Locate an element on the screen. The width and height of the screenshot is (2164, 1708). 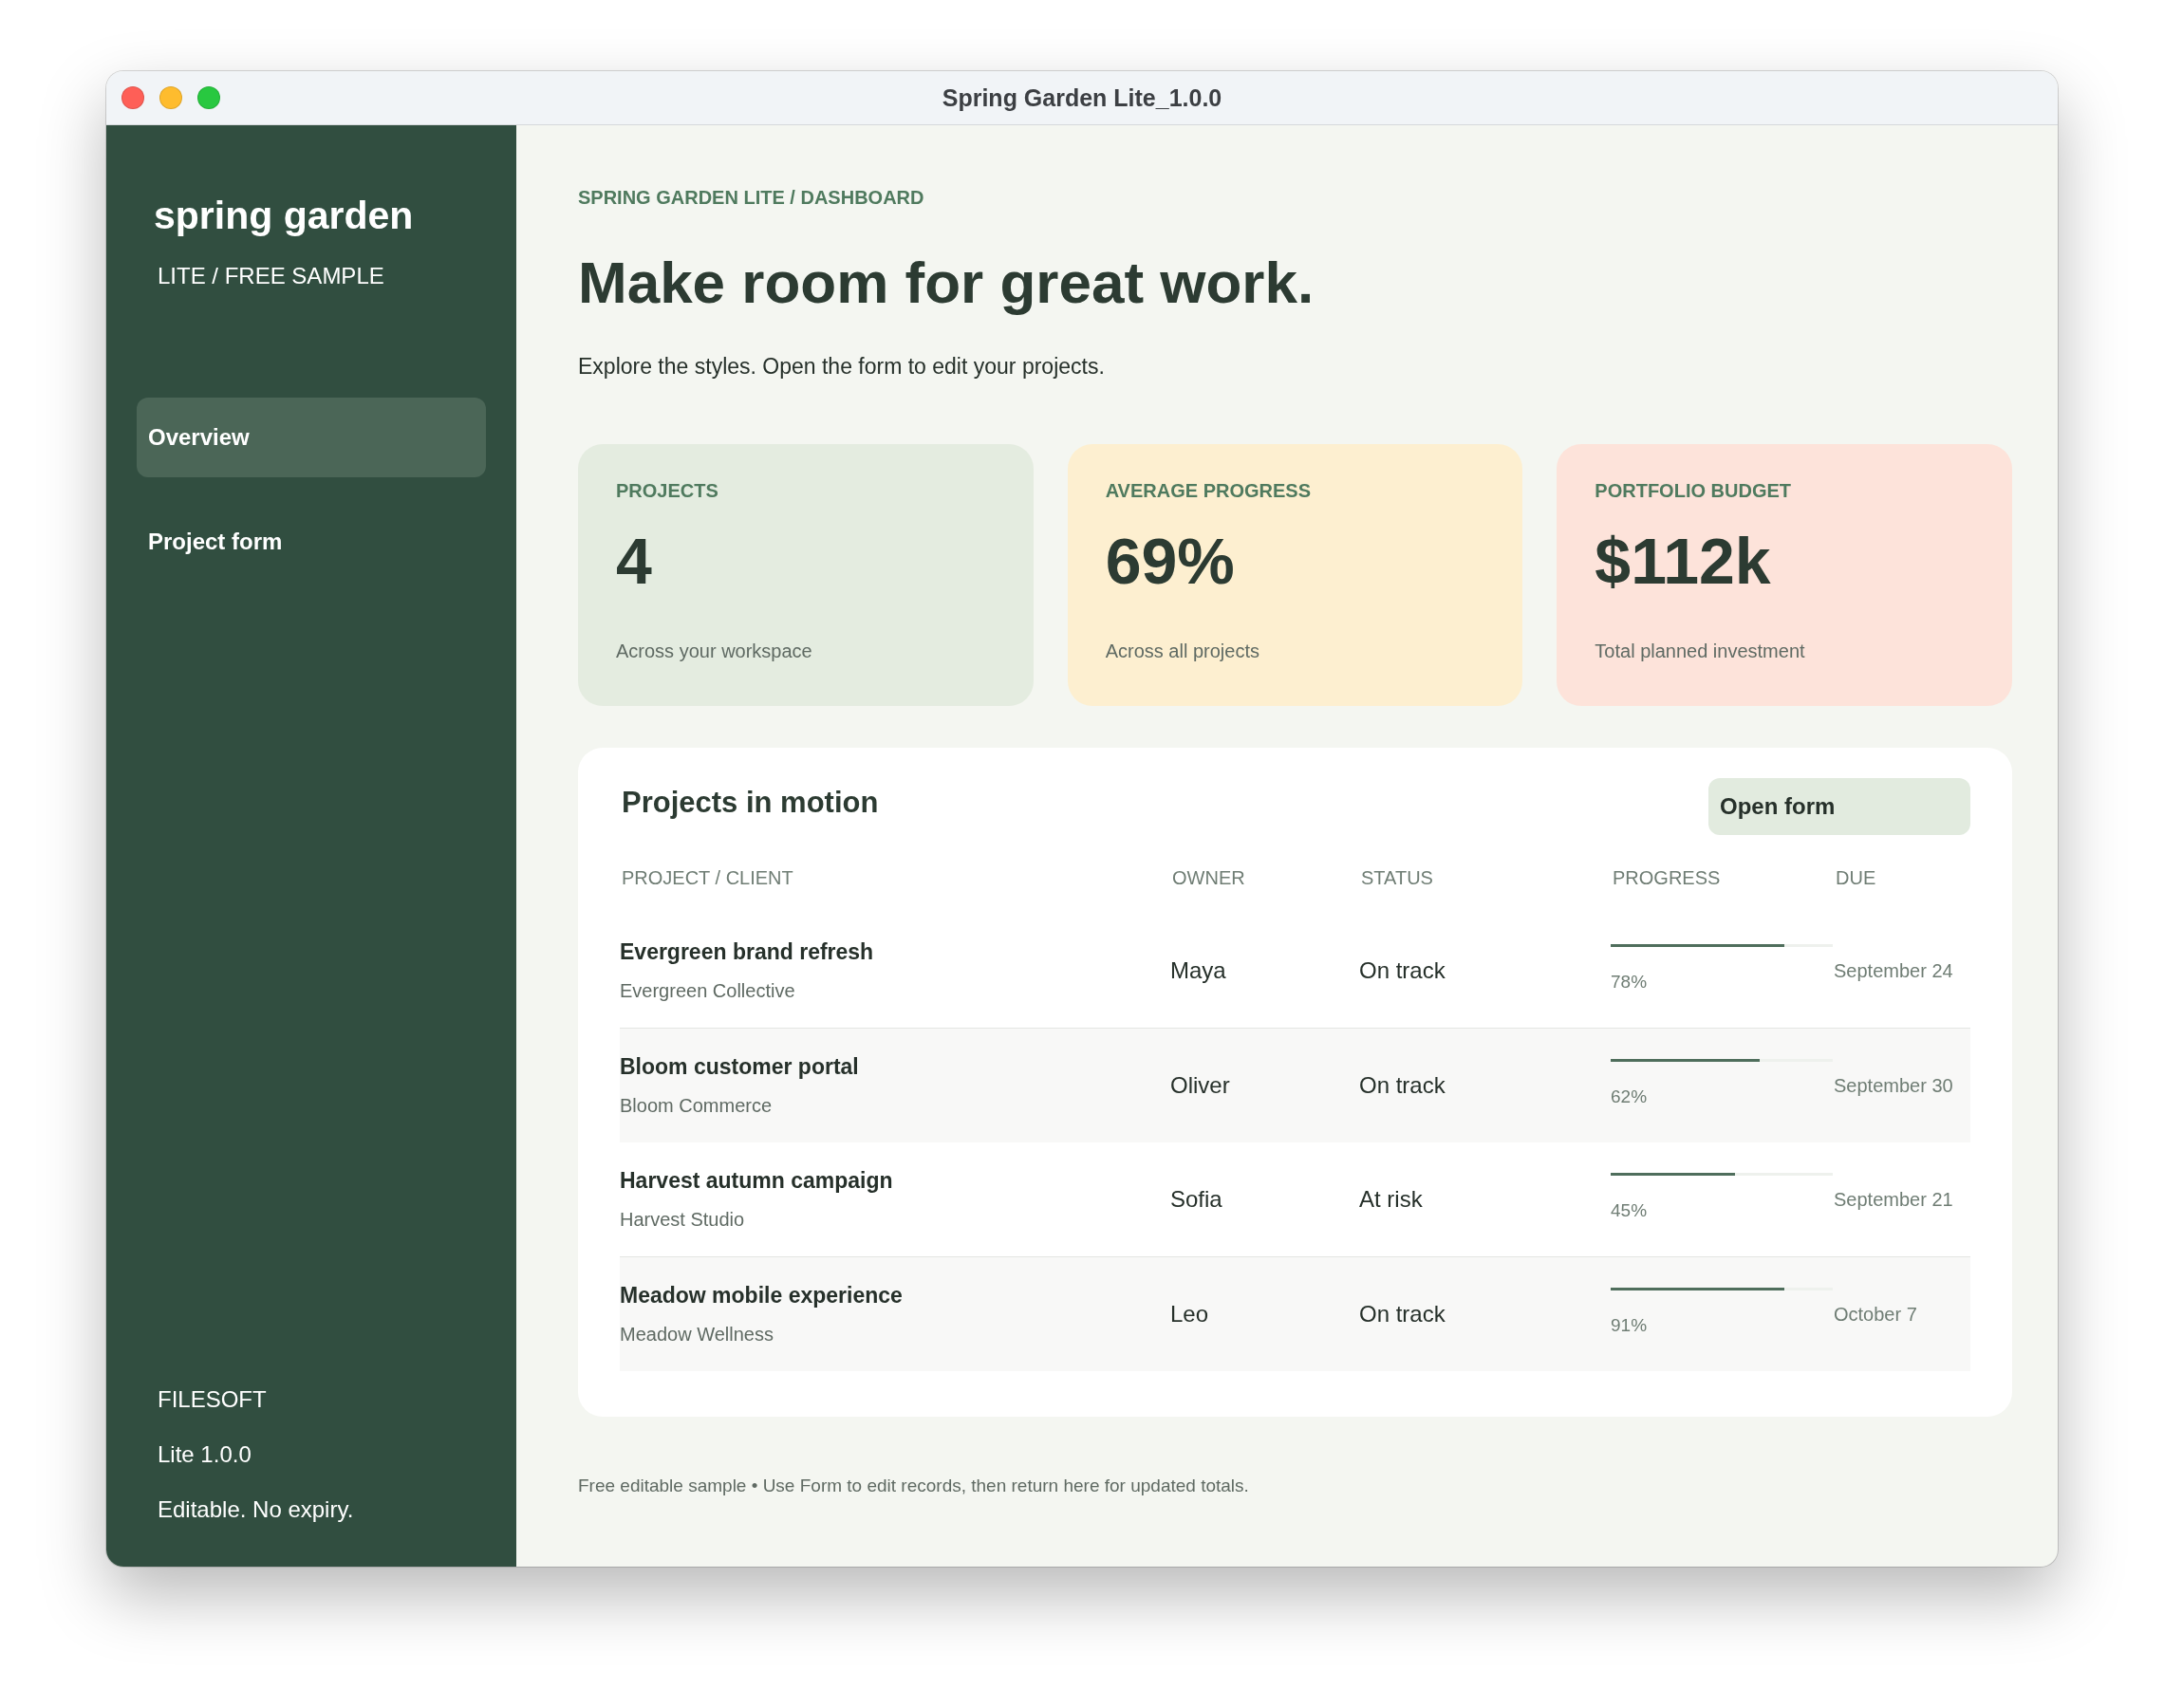
project-name: Harvest autumn campaign is located at coordinates (757, 1181).